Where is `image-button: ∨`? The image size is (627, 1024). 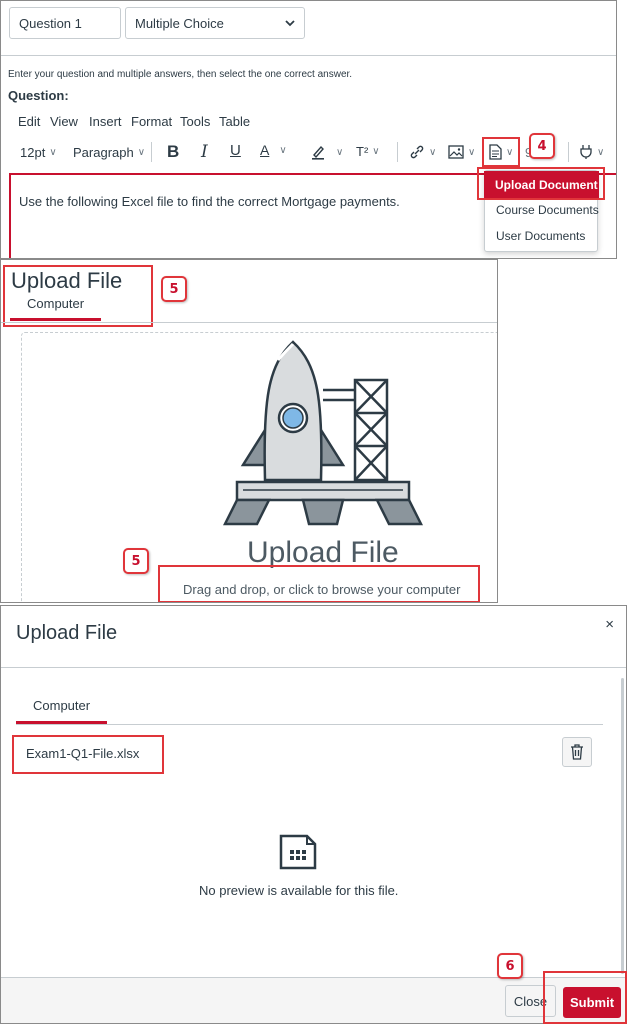
image-button: ∨ is located at coordinates (461, 152).